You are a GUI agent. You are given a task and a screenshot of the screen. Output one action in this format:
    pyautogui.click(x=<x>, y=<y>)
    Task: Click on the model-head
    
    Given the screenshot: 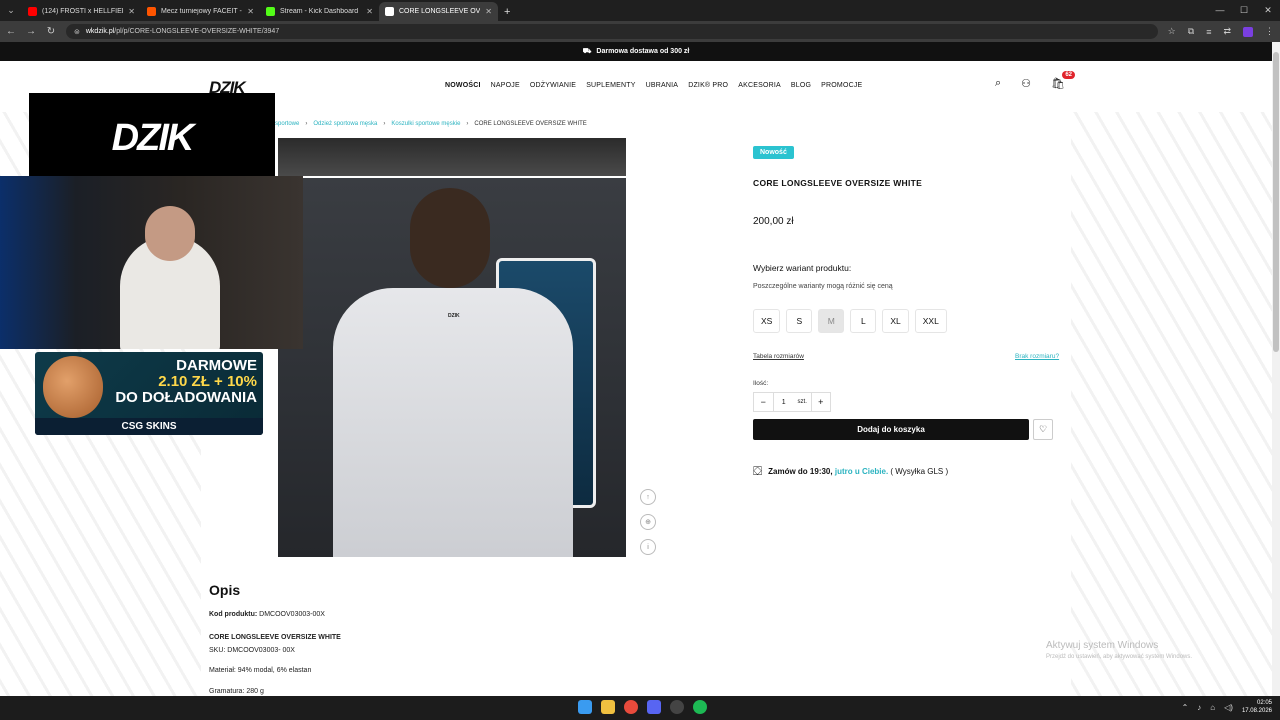 What is the action you would take?
    pyautogui.click(x=450, y=238)
    